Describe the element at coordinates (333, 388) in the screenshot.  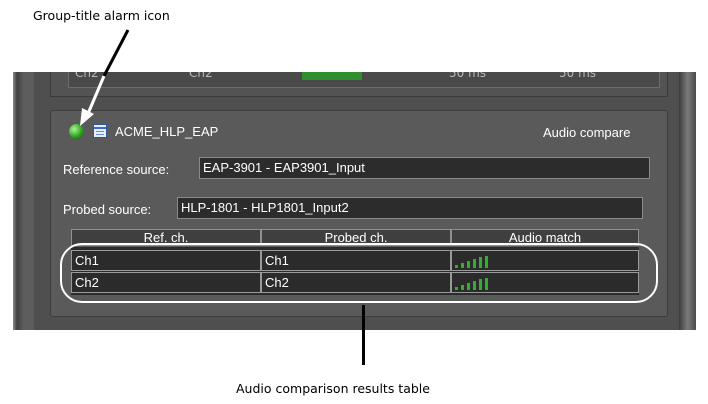
I see `callout-results-table-label: Audio comparison results table` at that location.